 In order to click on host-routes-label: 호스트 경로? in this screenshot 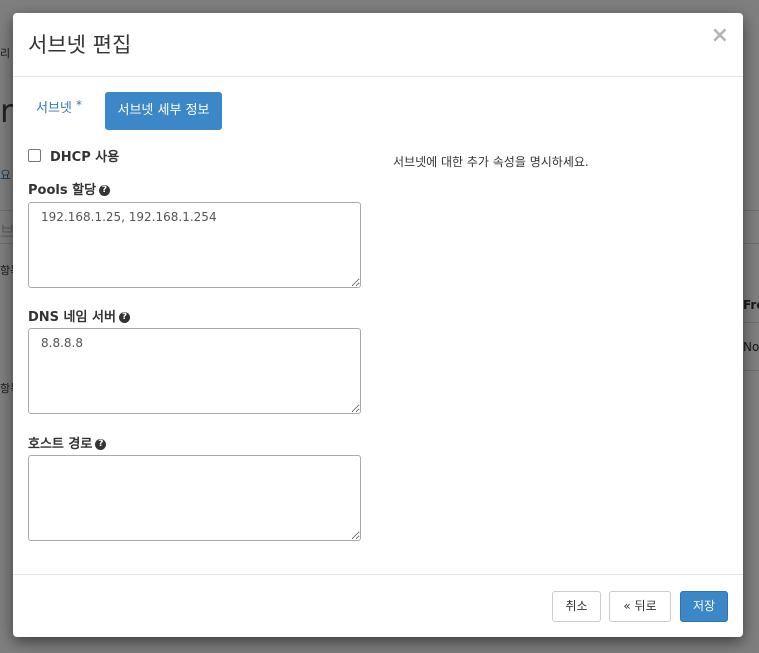, I will do `click(67, 442)`.